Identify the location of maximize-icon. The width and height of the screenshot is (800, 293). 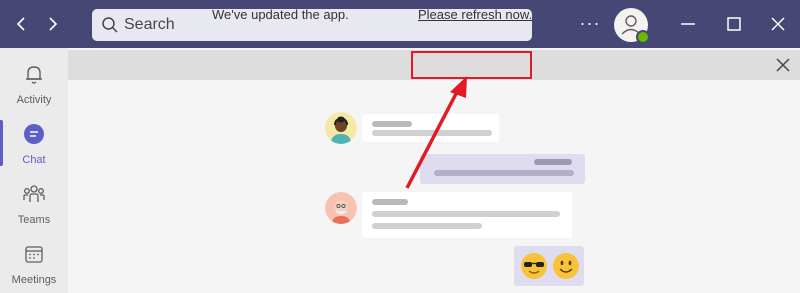
(734, 24).